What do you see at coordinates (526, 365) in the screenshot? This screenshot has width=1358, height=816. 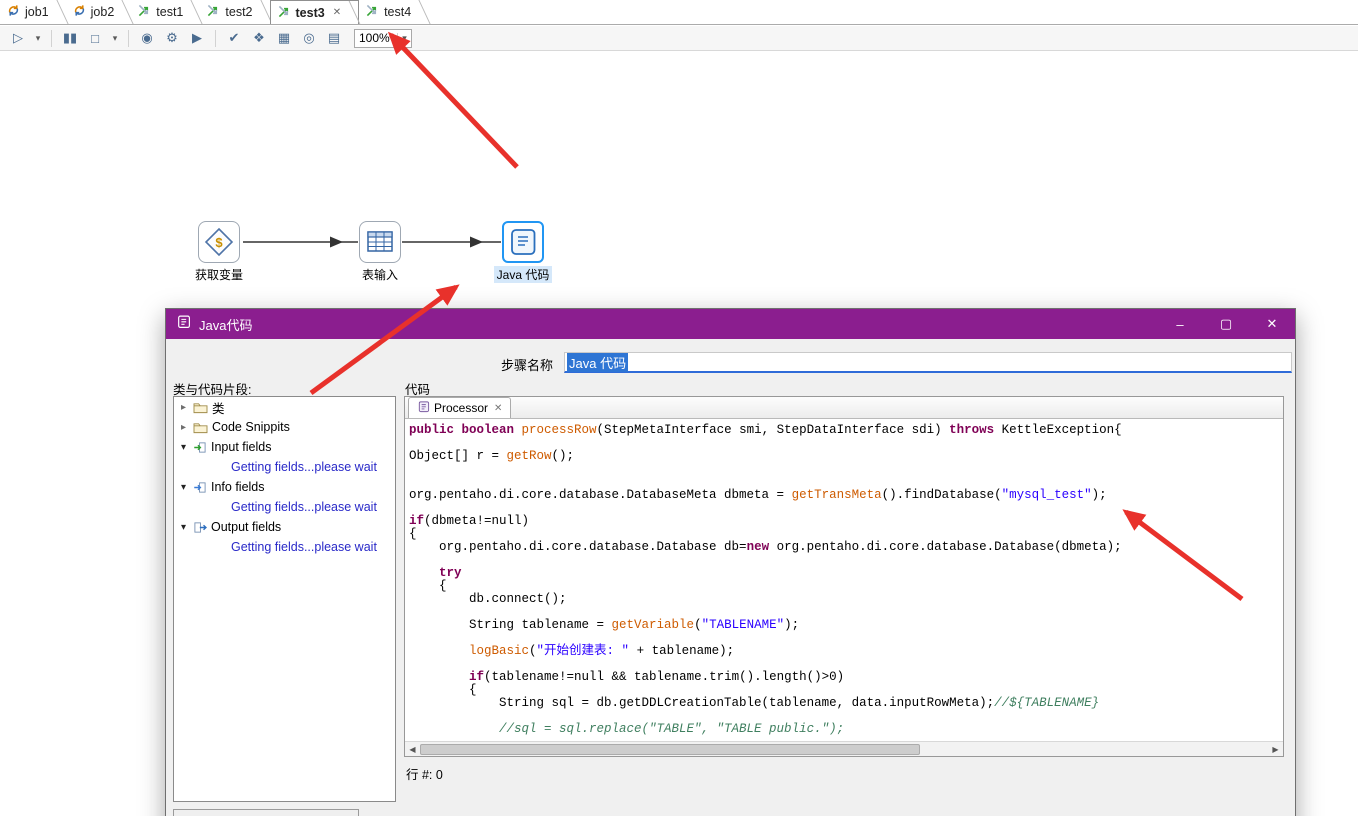 I see `step-name-label: 步骤名称` at bounding box center [526, 365].